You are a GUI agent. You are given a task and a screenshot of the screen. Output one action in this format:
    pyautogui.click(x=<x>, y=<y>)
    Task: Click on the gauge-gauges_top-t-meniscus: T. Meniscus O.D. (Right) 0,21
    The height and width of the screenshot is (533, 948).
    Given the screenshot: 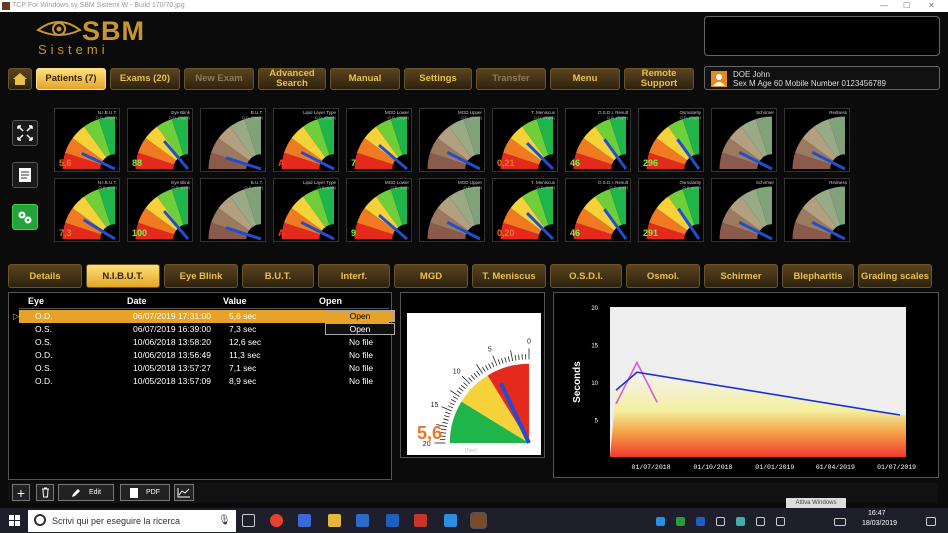 What is the action you would take?
    pyautogui.click(x=525, y=140)
    